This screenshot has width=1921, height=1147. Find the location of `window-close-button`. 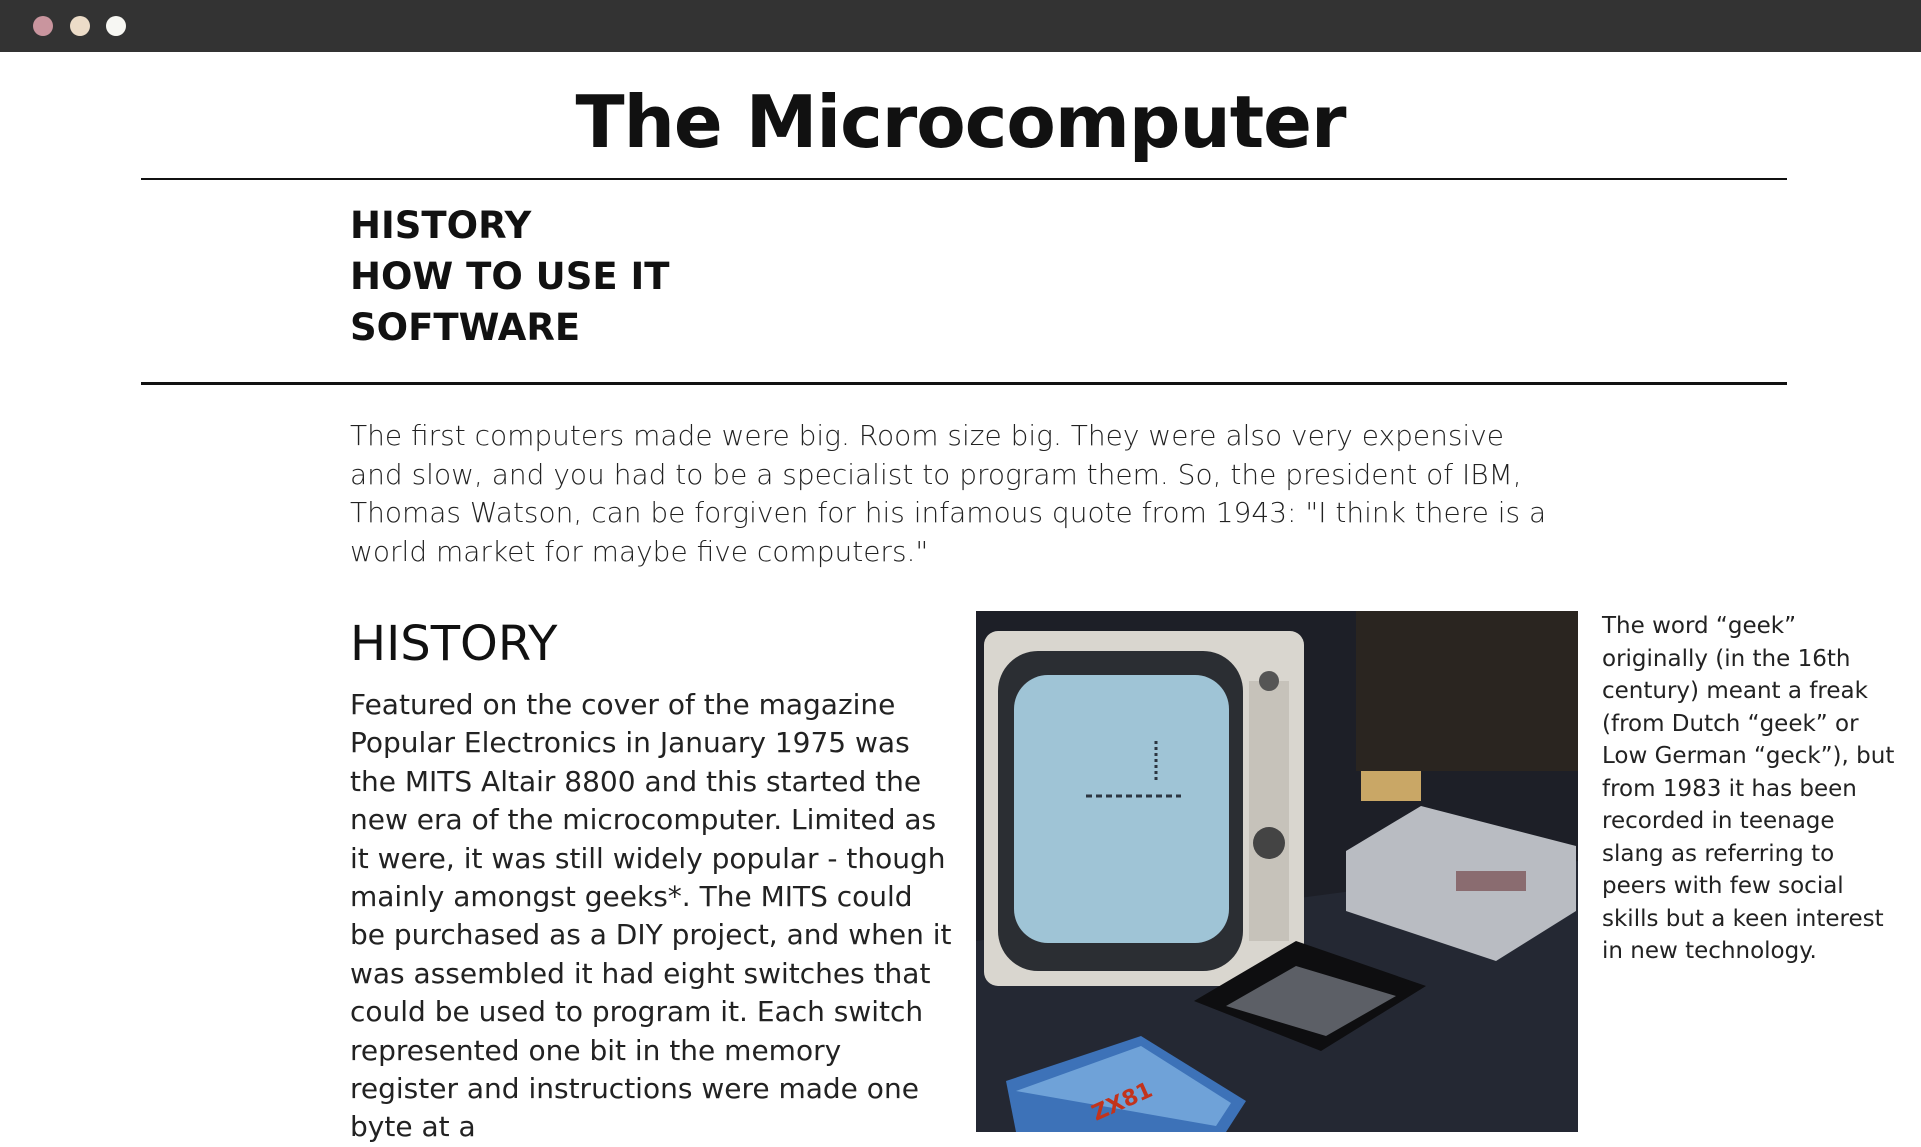

window-close-button is located at coordinates (43, 26).